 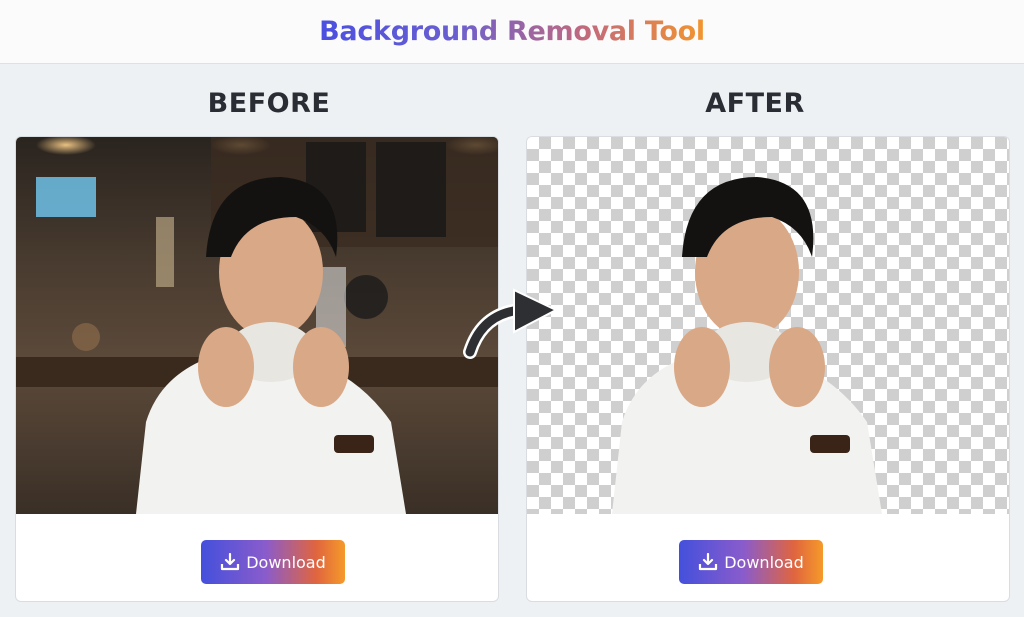 What do you see at coordinates (755, 103) in the screenshot?
I see `after-heading: AFTER` at bounding box center [755, 103].